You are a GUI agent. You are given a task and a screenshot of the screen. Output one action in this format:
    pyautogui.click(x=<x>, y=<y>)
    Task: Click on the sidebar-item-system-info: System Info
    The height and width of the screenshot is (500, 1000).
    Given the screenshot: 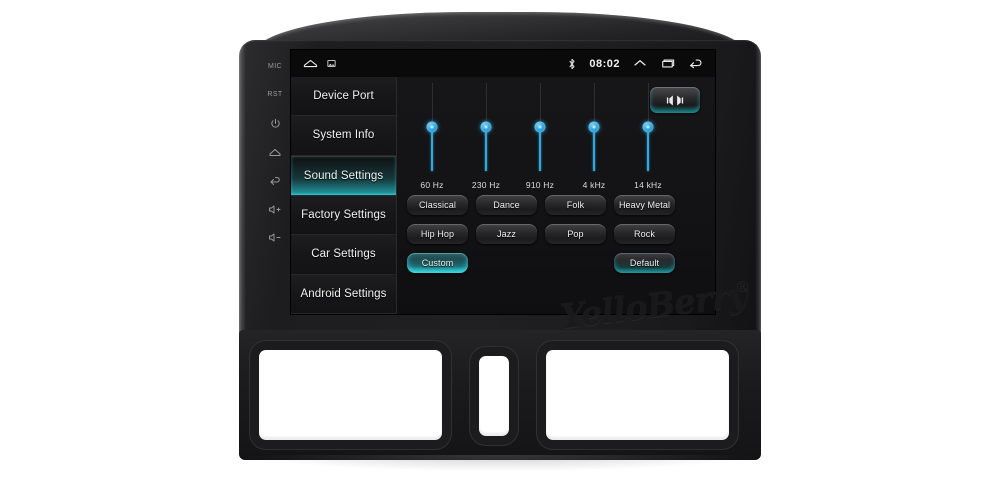 What is the action you would take?
    pyautogui.click(x=343, y=136)
    